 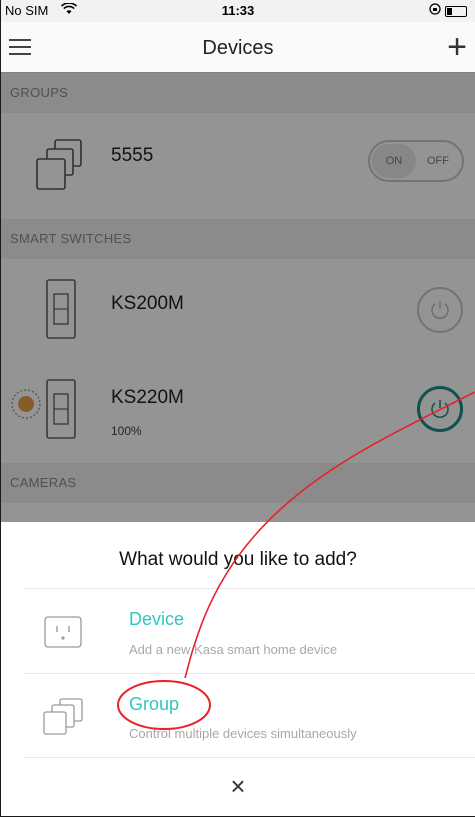 I want to click on annotation-circle, so click(x=164, y=705).